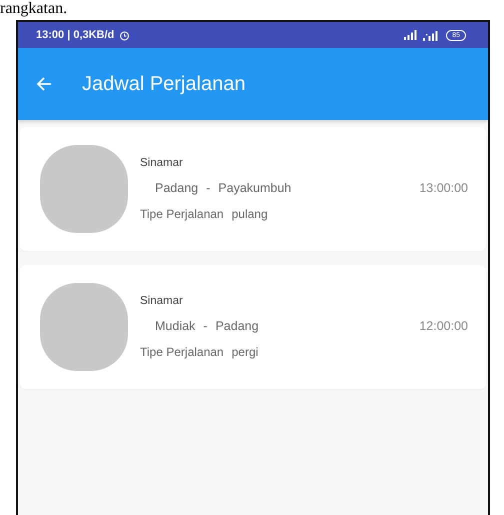 This screenshot has height=515, width=504. Describe the element at coordinates (443, 188) in the screenshot. I see `departure-time: 13:00:00` at that location.